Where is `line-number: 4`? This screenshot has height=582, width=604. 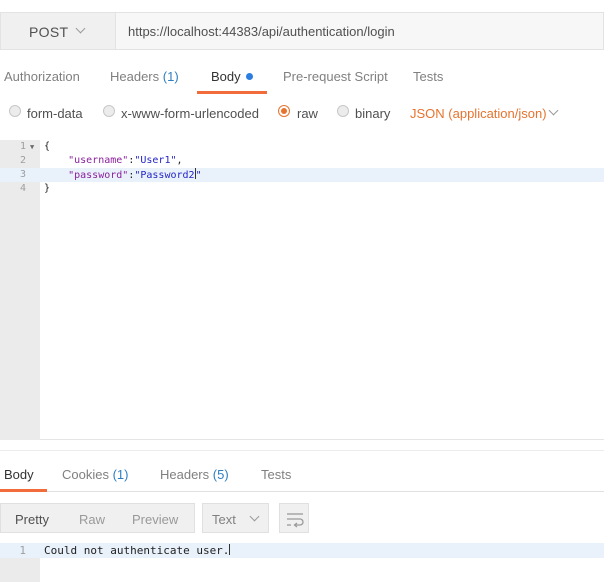
line-number: 4 is located at coordinates (22, 188).